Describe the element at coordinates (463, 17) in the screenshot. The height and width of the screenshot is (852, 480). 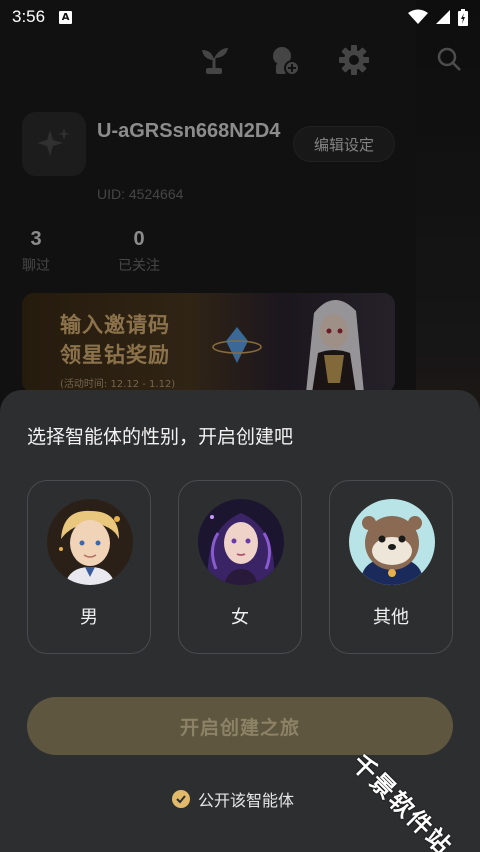
I see `battery-icon` at that location.